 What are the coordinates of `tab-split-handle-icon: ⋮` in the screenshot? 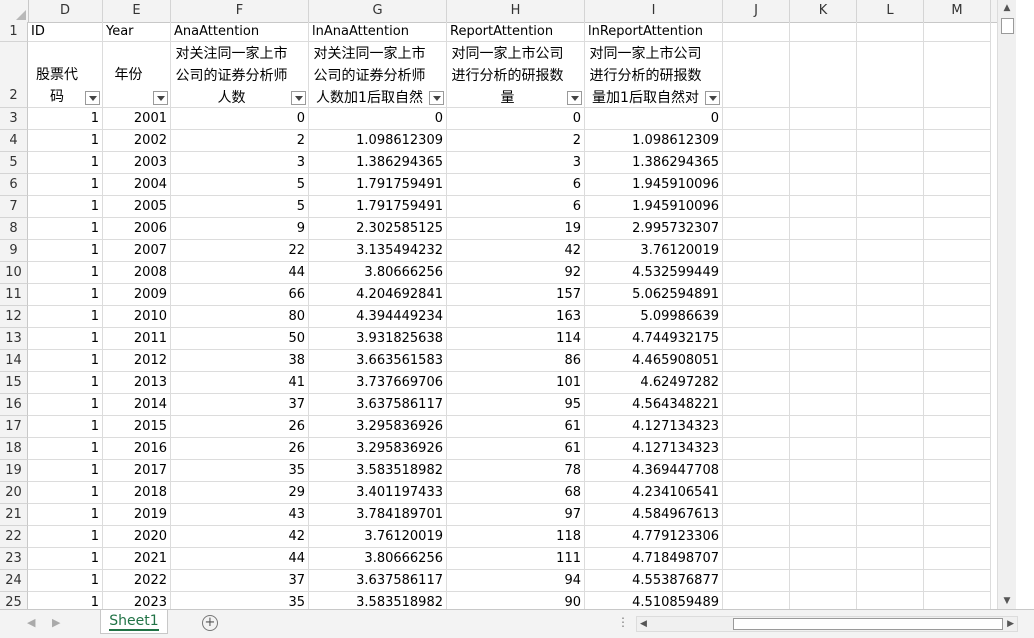 It's located at (623, 622).